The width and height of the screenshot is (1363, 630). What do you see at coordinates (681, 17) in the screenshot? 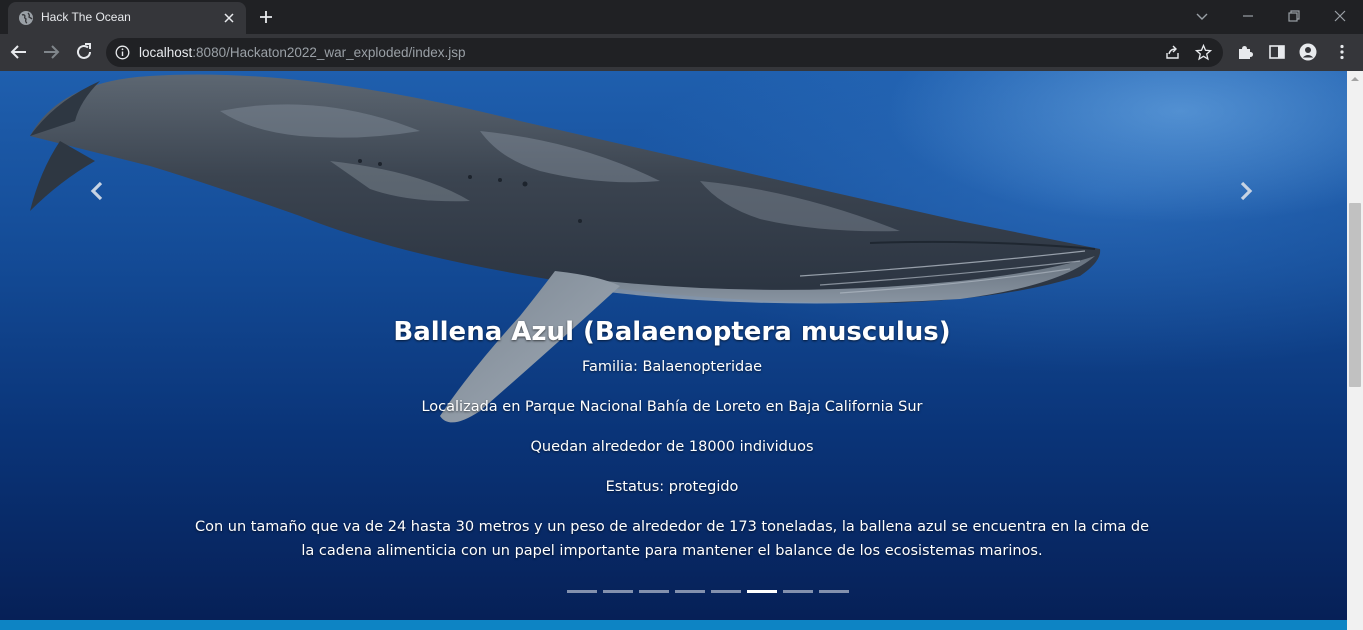
I see `tab-strip: Hack The Ocean` at bounding box center [681, 17].